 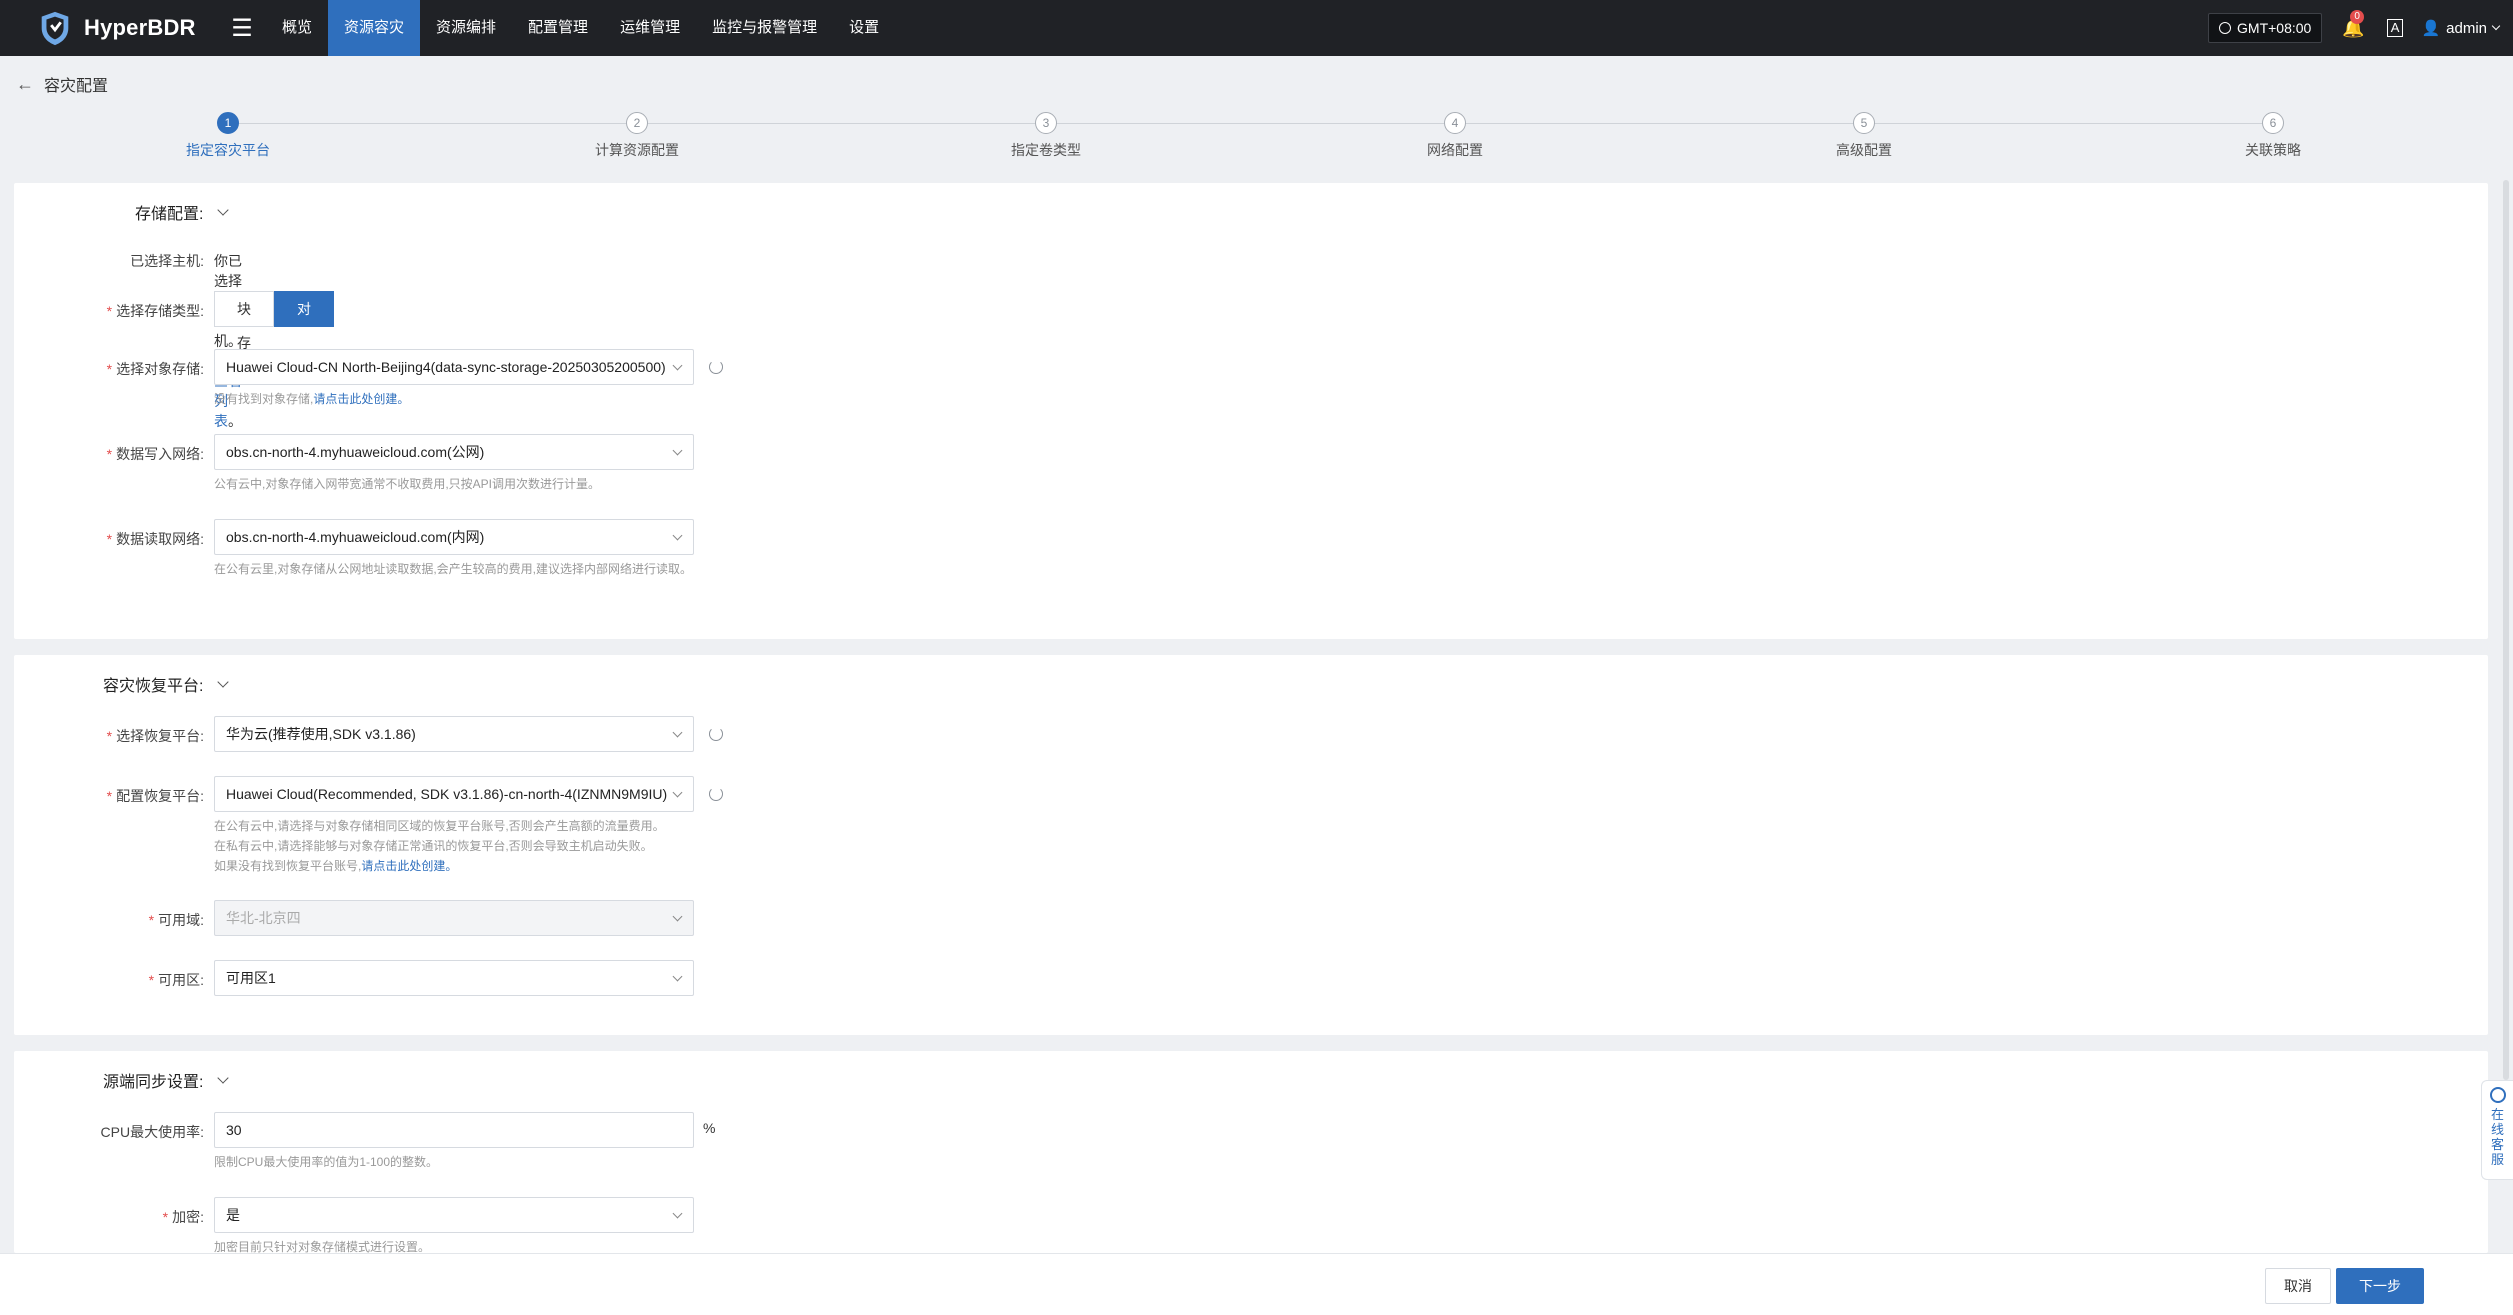 What do you see at coordinates (650, 28) in the screenshot?
I see `nav-item-ops: 运维管理` at bounding box center [650, 28].